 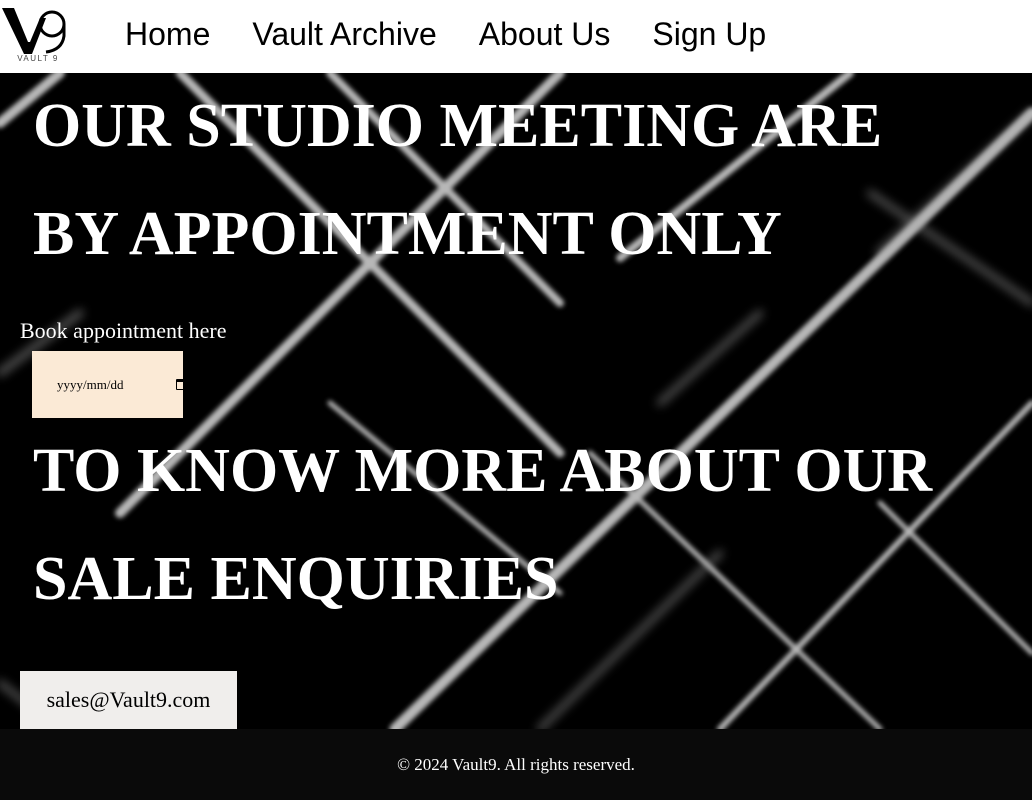 What do you see at coordinates (466, 34) in the screenshot?
I see `main-nav: Home Vault Archive About Us Sign Up` at bounding box center [466, 34].